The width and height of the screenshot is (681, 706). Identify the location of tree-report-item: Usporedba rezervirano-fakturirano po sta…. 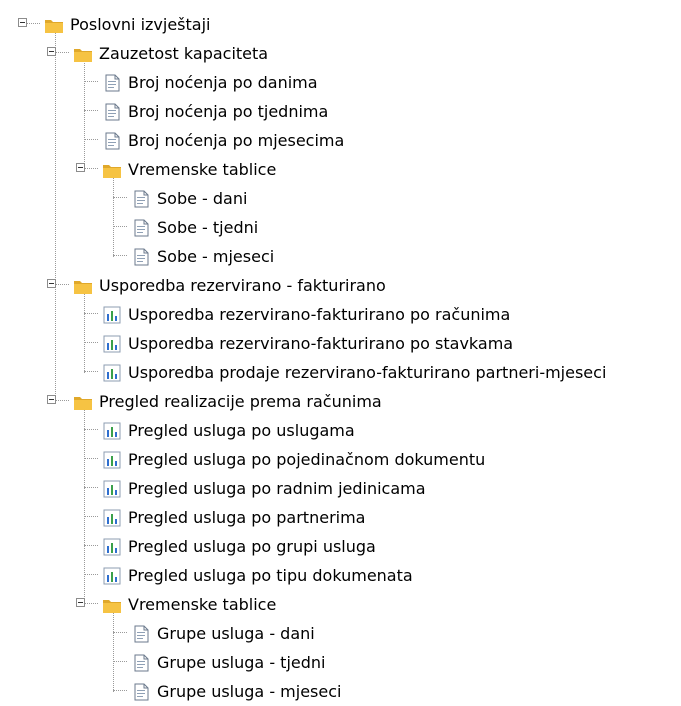
(340, 343).